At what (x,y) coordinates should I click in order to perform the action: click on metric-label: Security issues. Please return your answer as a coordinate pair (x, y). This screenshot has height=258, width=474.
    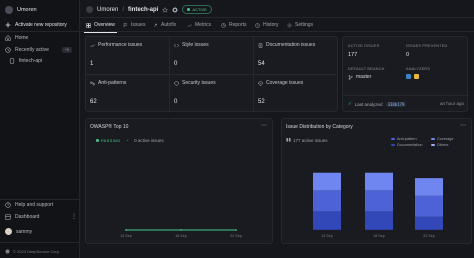
    Looking at the image, I should click on (199, 83).